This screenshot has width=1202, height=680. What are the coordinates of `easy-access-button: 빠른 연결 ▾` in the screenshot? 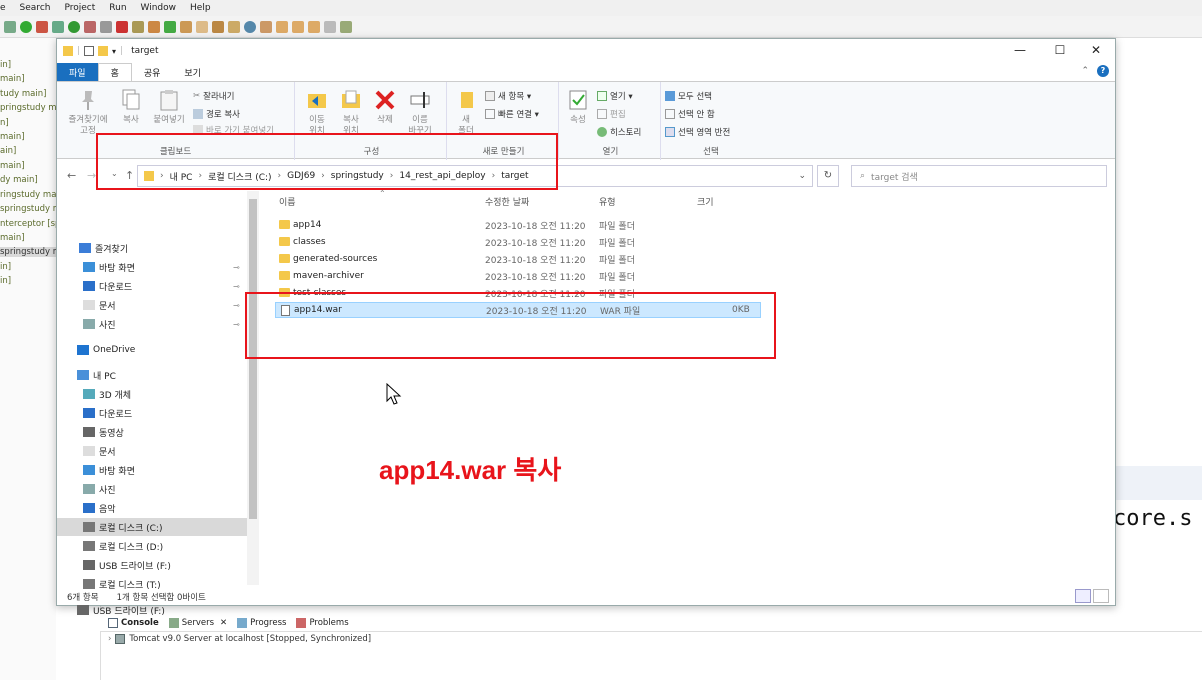 It's located at (512, 114).